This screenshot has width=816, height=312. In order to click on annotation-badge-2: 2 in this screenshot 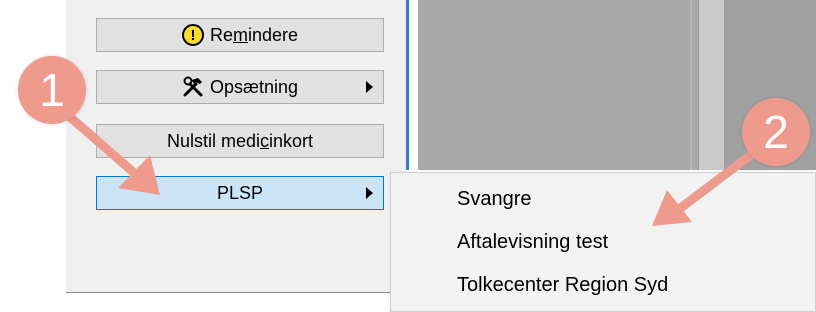, I will do `click(776, 132)`.